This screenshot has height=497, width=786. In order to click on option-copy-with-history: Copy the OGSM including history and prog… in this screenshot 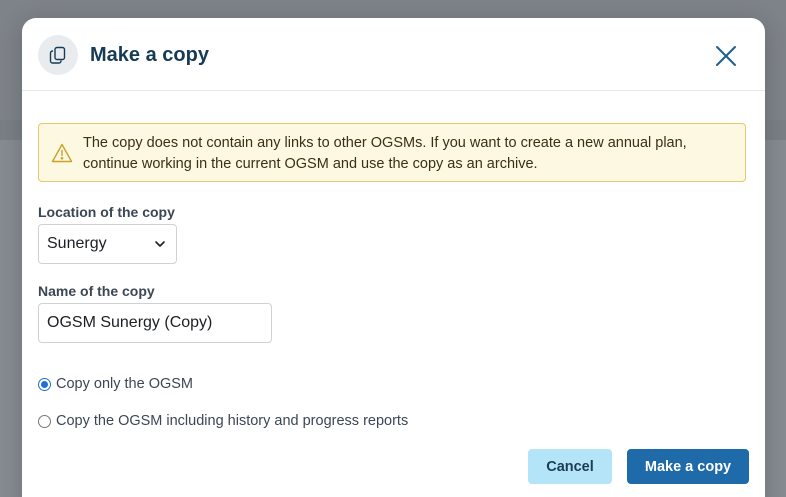, I will do `click(223, 421)`.